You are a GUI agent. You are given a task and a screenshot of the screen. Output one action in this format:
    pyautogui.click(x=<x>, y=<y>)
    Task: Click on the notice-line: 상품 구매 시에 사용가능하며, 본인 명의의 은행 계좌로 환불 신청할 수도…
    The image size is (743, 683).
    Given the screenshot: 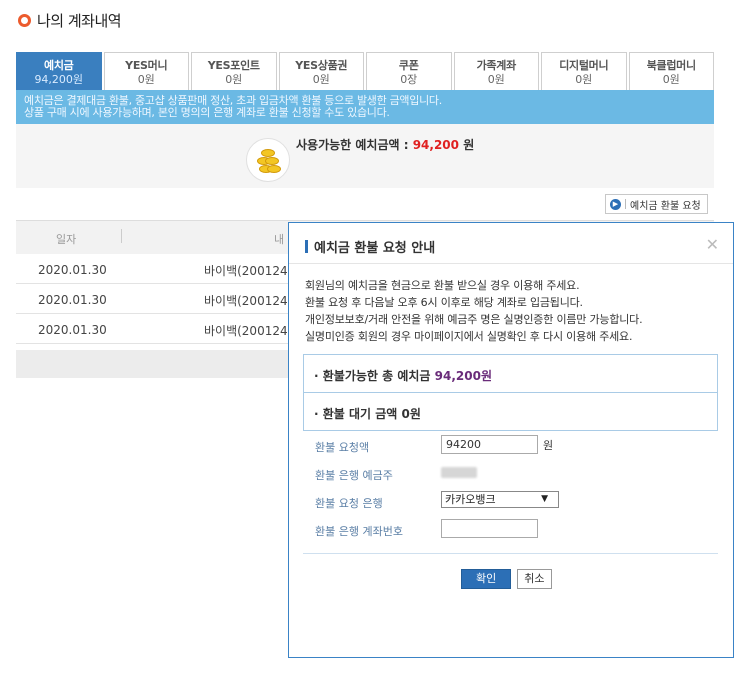 What is the action you would take?
    pyautogui.click(x=207, y=112)
    